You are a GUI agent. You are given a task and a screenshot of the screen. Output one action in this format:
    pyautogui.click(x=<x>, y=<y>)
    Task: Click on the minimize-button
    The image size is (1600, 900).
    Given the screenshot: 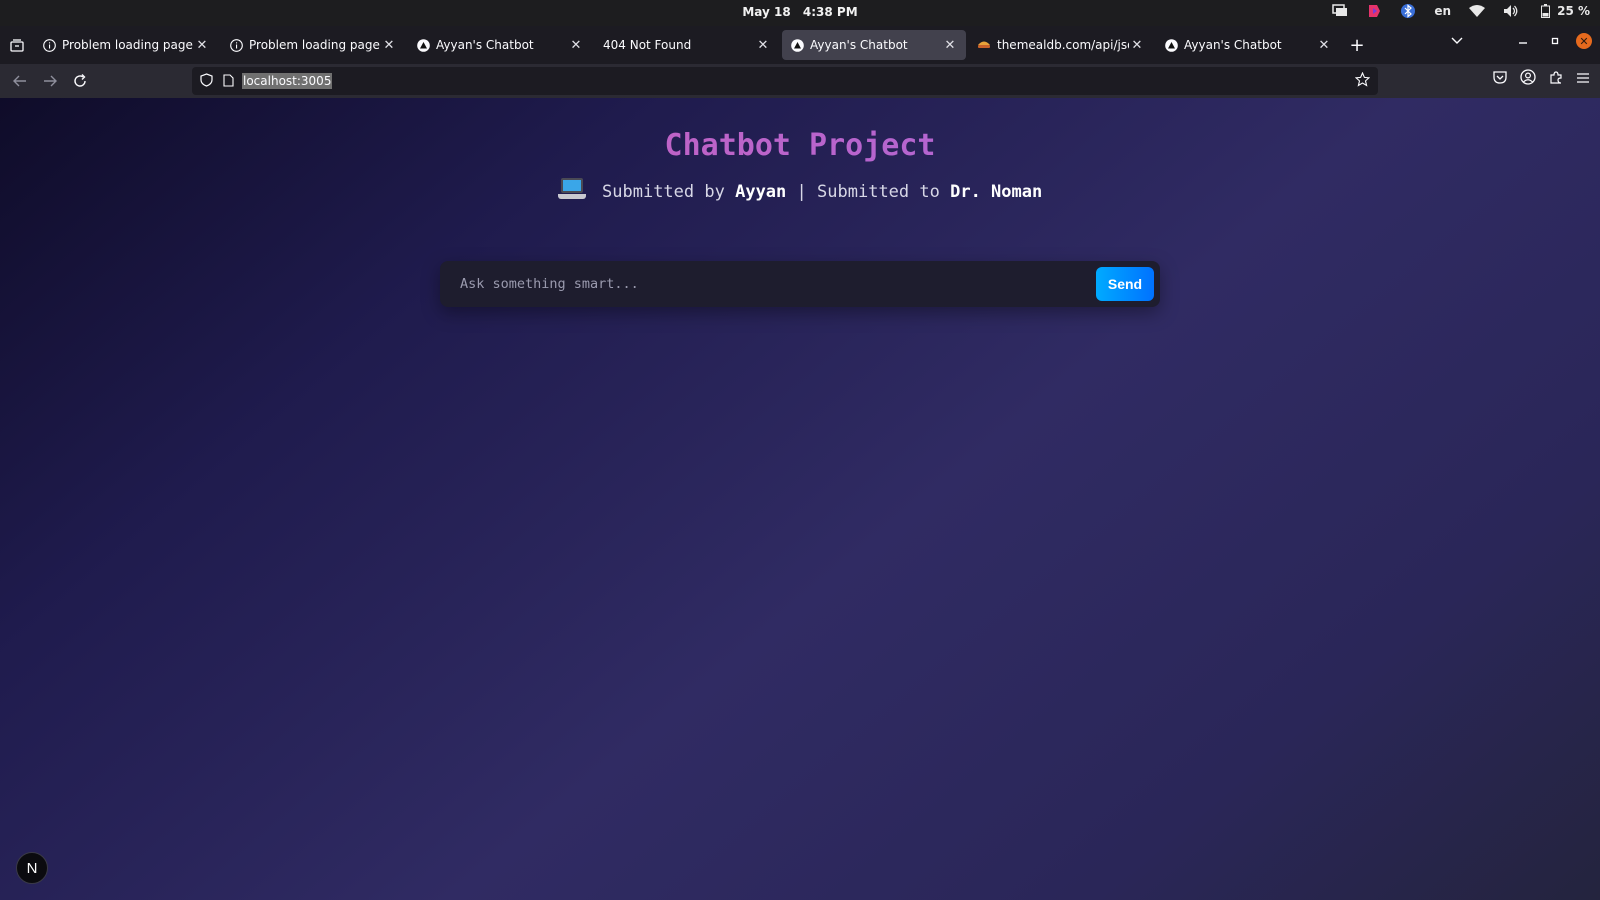 What is the action you would take?
    pyautogui.click(x=1523, y=41)
    